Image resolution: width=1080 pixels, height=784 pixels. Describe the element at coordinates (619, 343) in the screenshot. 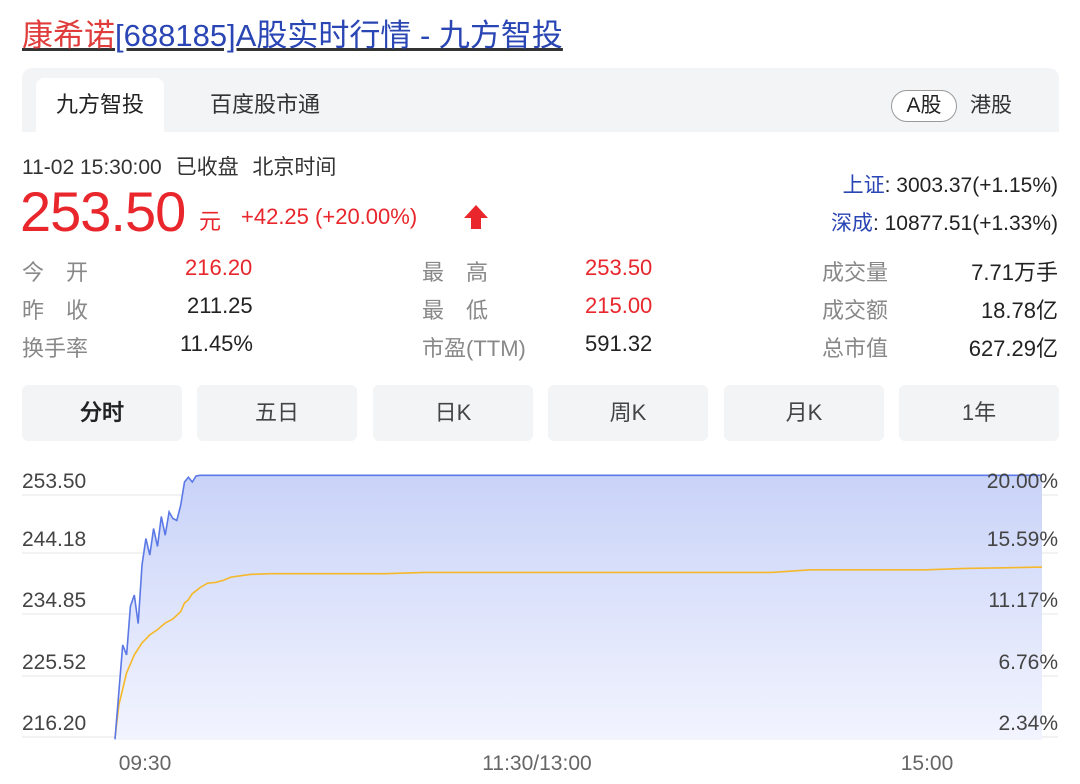

I see `pe-value: 591.32` at that location.